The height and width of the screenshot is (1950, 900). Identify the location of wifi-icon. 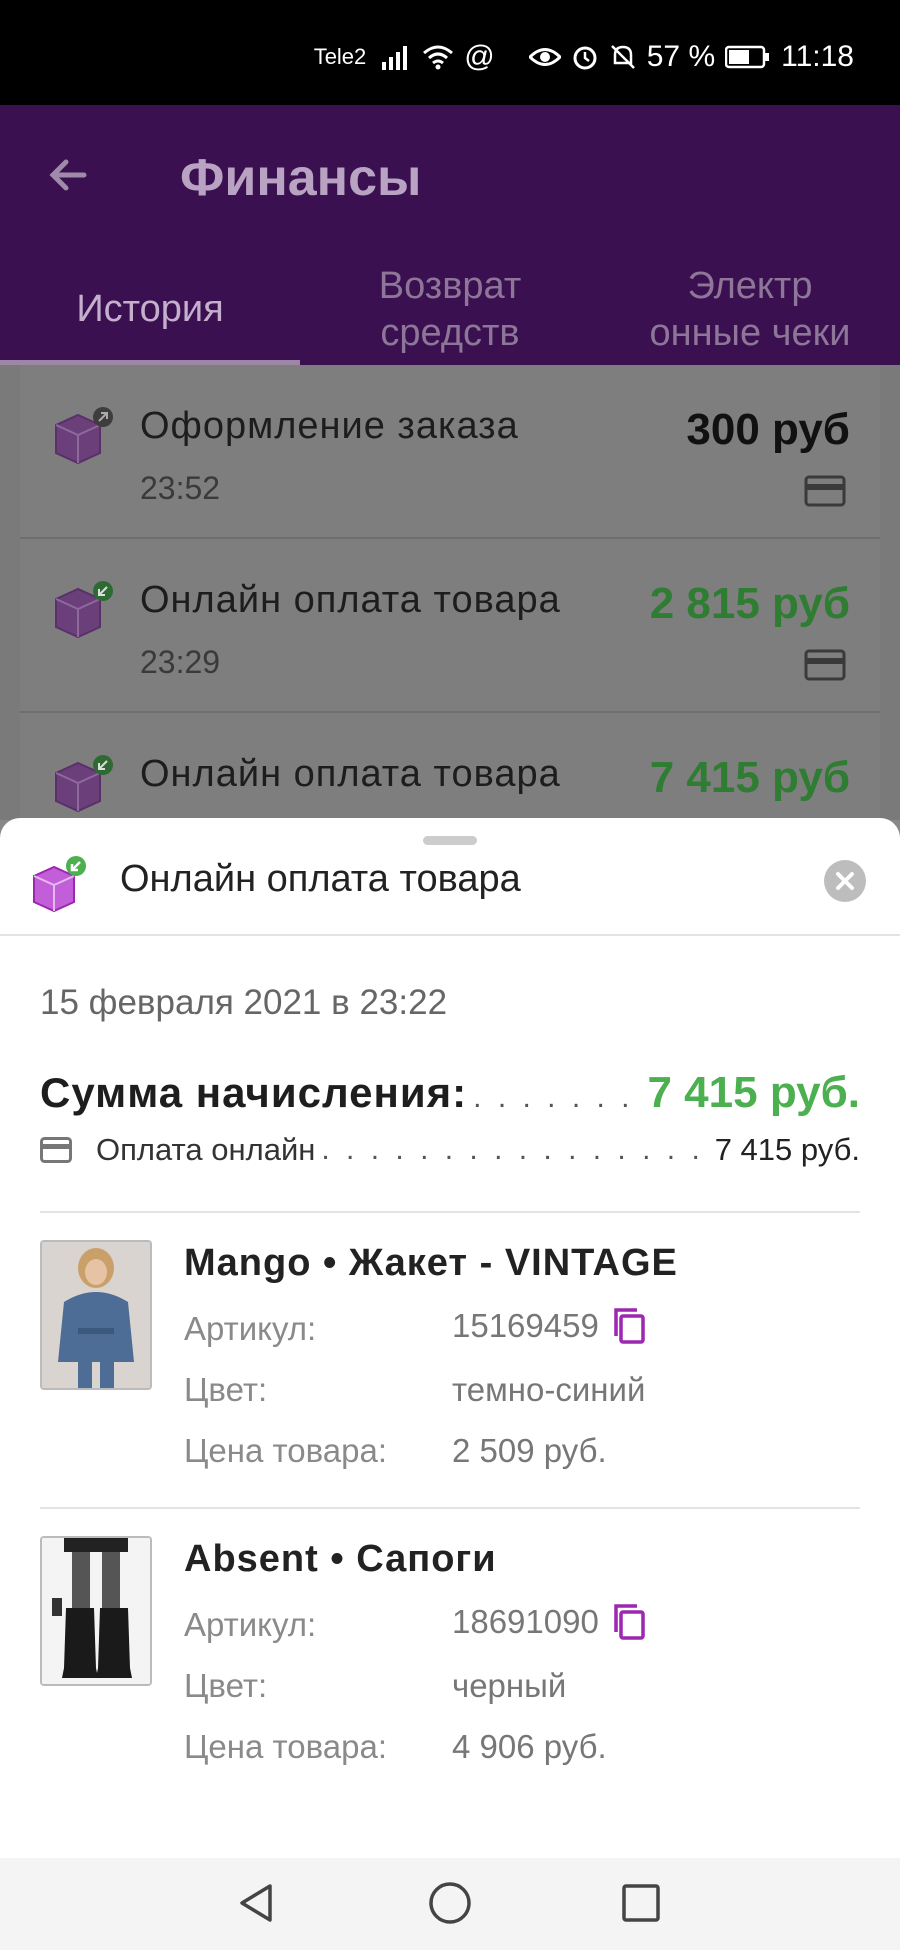
(438, 57).